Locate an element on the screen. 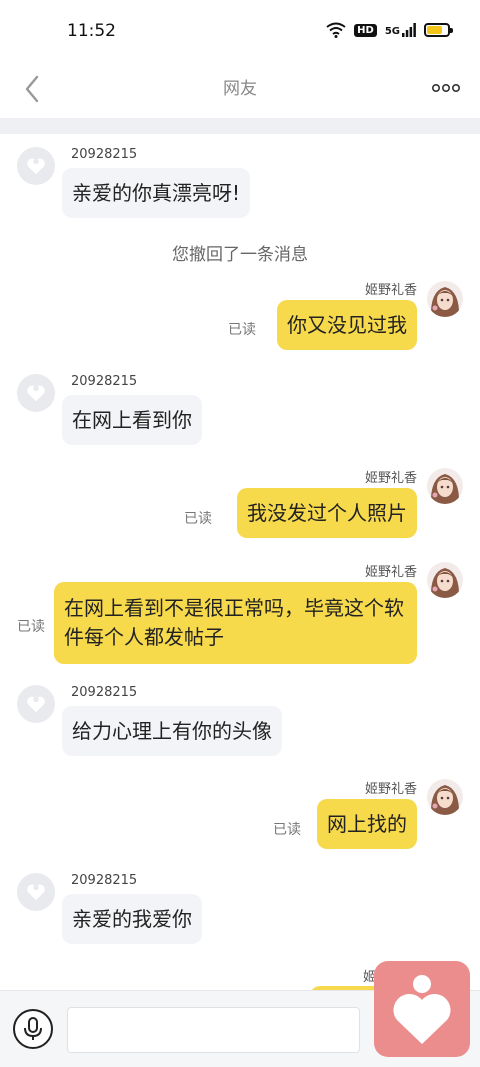 The image size is (480, 1067). floating-app-button is located at coordinates (422, 1009).